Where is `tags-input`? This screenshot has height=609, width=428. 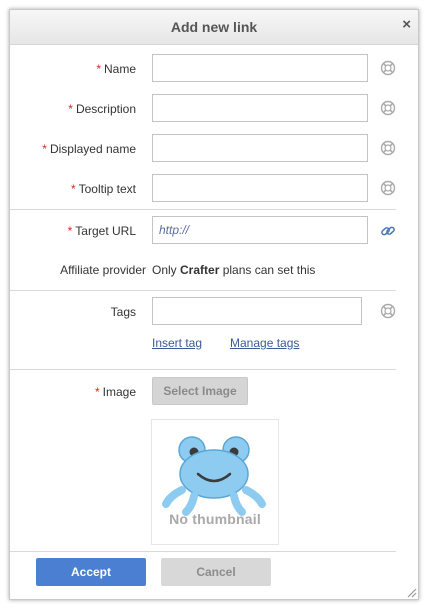 tags-input is located at coordinates (257, 311).